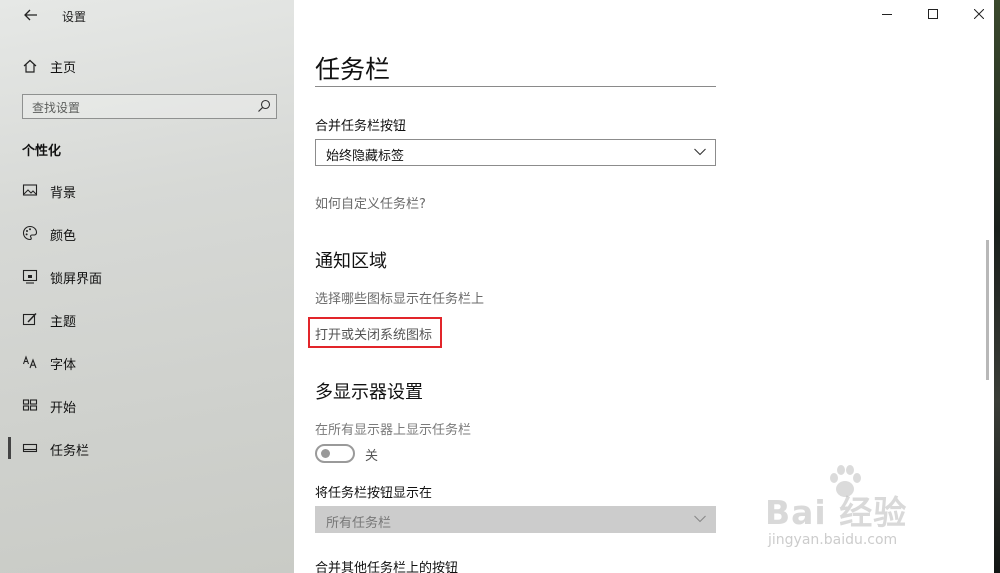 The height and width of the screenshot is (573, 1000). What do you see at coordinates (63, 322) in the screenshot?
I see `sidebar-item-label: 主题` at bounding box center [63, 322].